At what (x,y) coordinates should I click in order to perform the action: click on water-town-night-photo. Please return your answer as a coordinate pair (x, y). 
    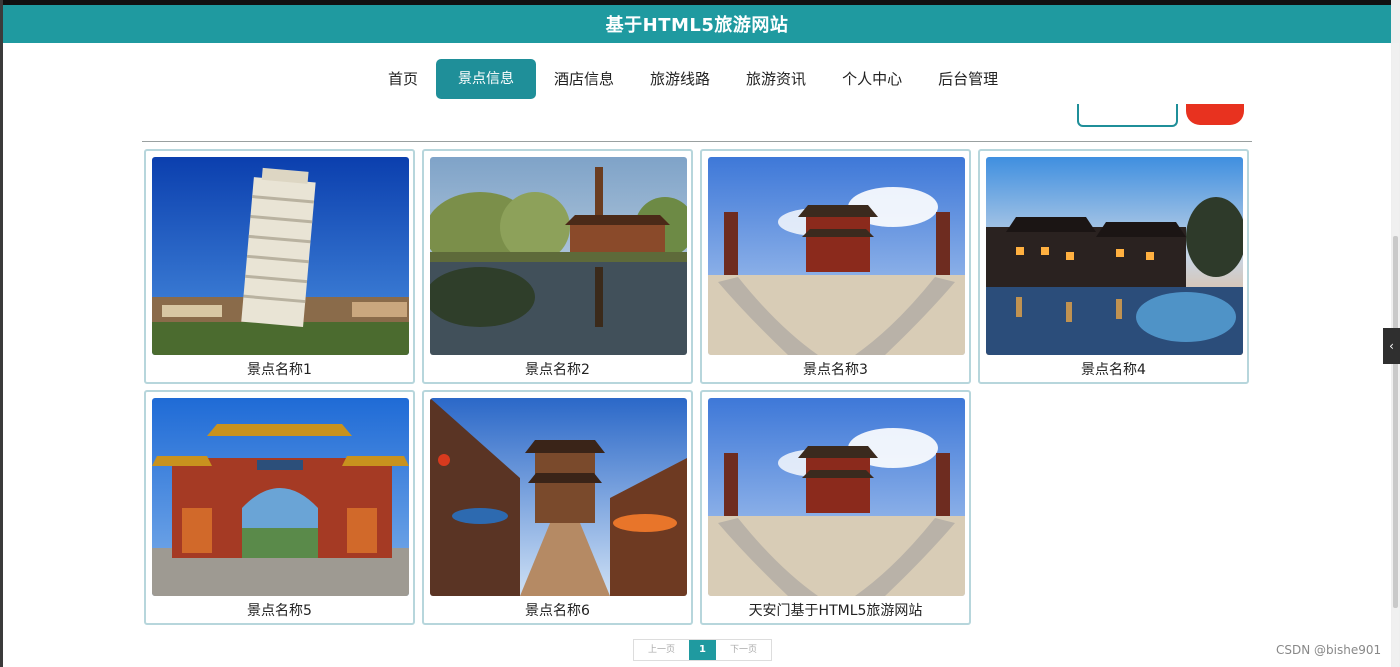
    Looking at the image, I should click on (1114, 256).